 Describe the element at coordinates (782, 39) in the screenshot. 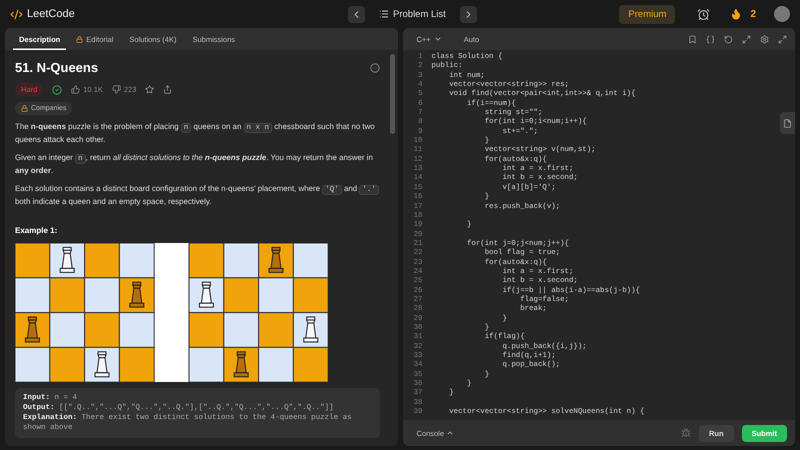

I see `fullscreen-icon` at that location.